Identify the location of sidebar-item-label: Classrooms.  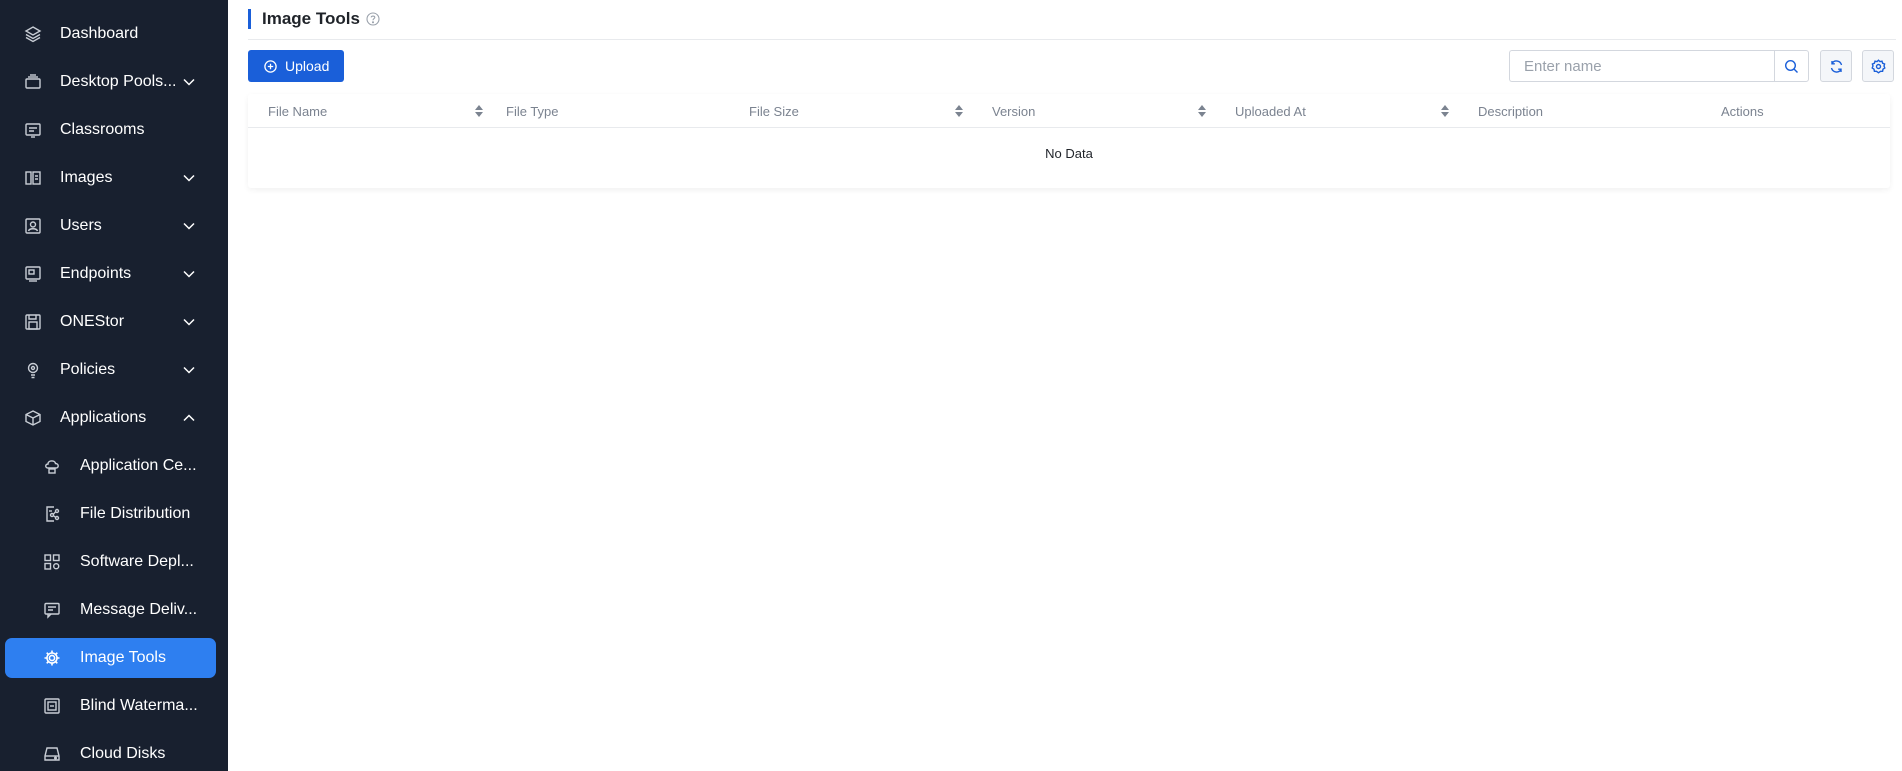
(102, 129).